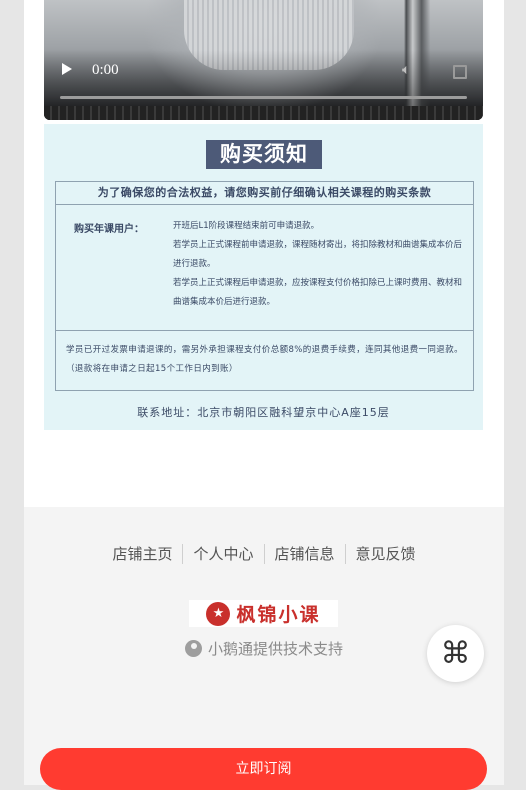 The image size is (526, 790). I want to click on notice-title: 购买须知, so click(264, 154).